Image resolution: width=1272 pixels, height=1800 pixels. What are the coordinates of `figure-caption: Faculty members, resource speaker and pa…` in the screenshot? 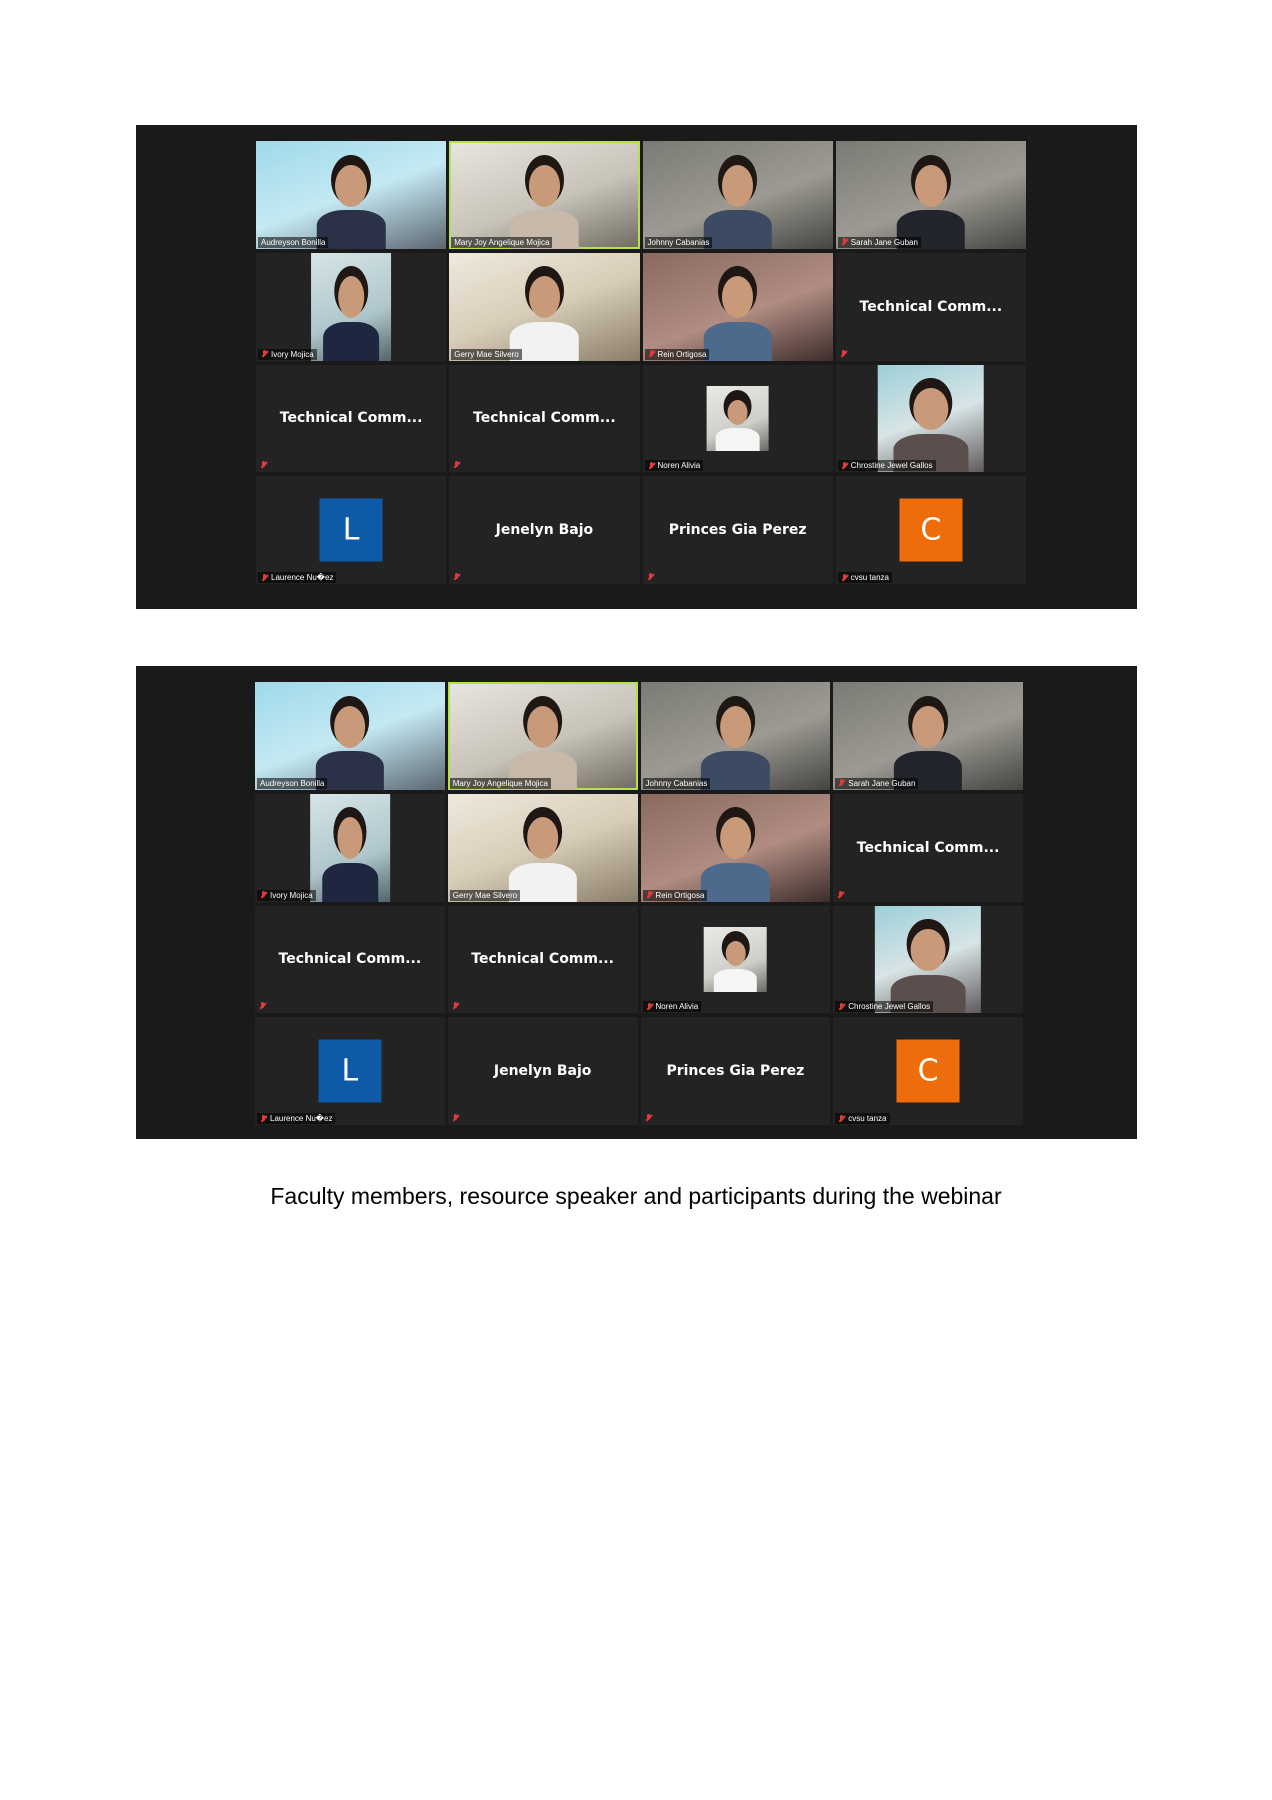 It's located at (636, 1196).